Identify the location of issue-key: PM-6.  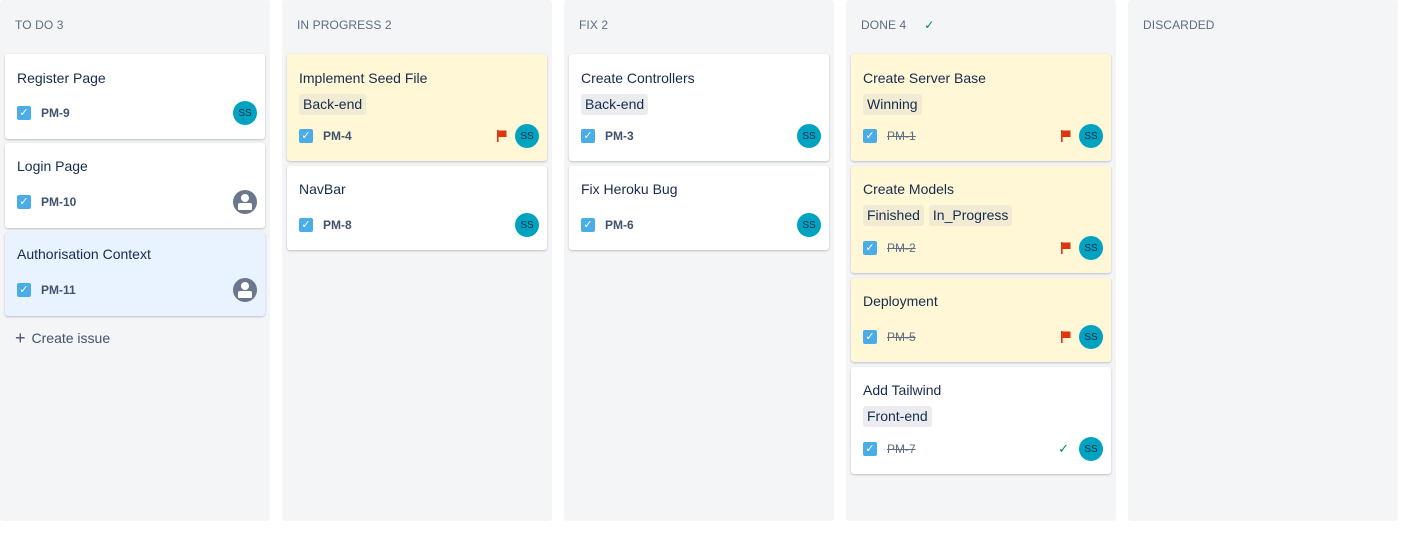
(619, 225).